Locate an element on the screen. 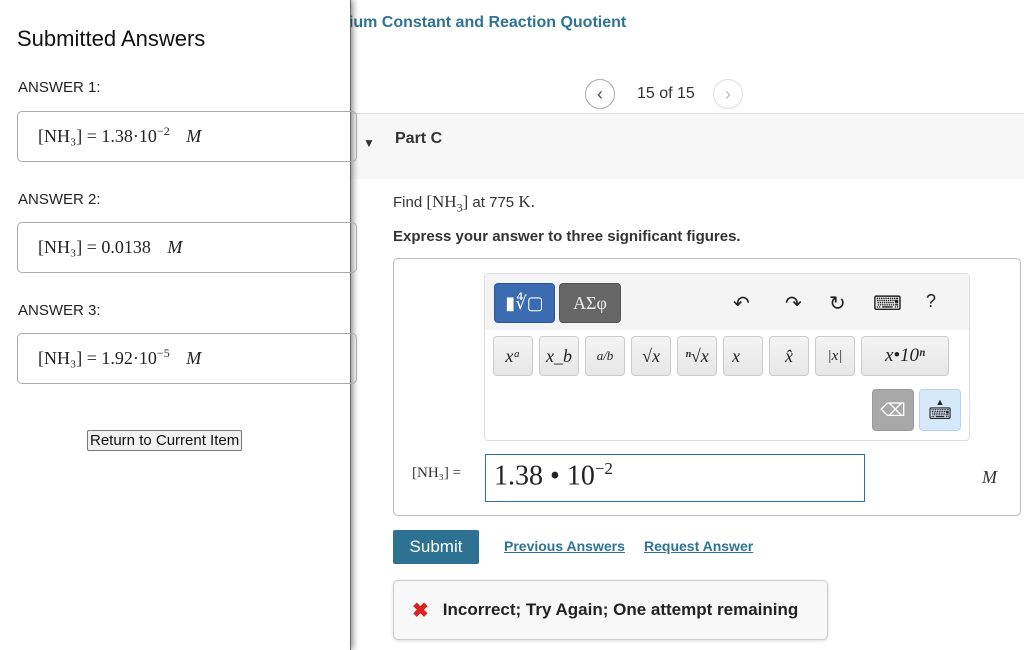 This screenshot has width=1024, height=650. absolute-value-button: |x| is located at coordinates (835, 356).